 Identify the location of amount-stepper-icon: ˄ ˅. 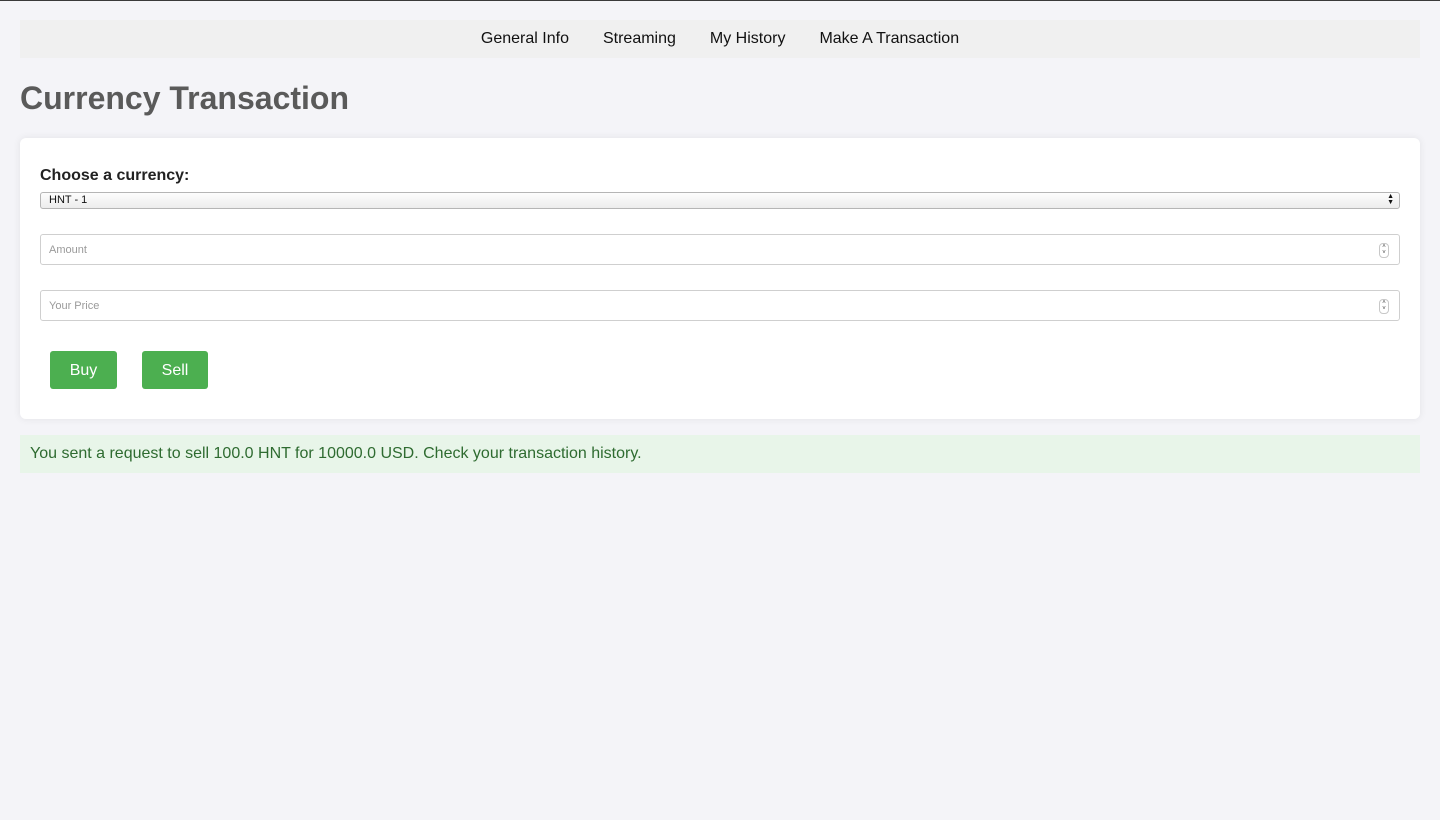
(1384, 250).